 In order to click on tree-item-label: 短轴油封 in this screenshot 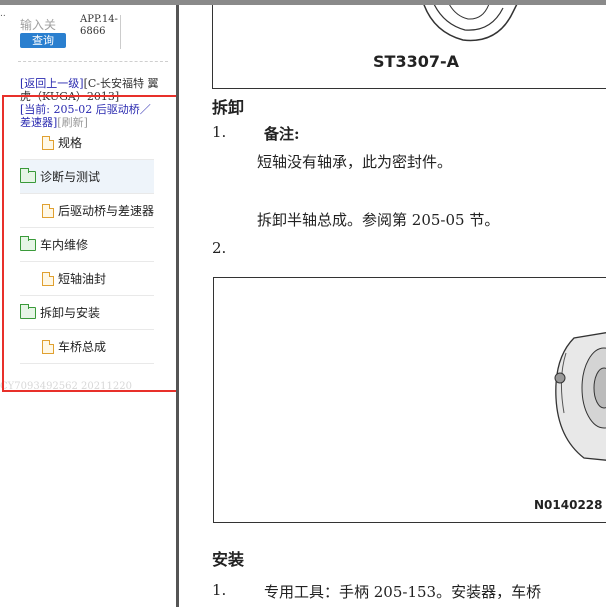, I will do `click(82, 279)`.